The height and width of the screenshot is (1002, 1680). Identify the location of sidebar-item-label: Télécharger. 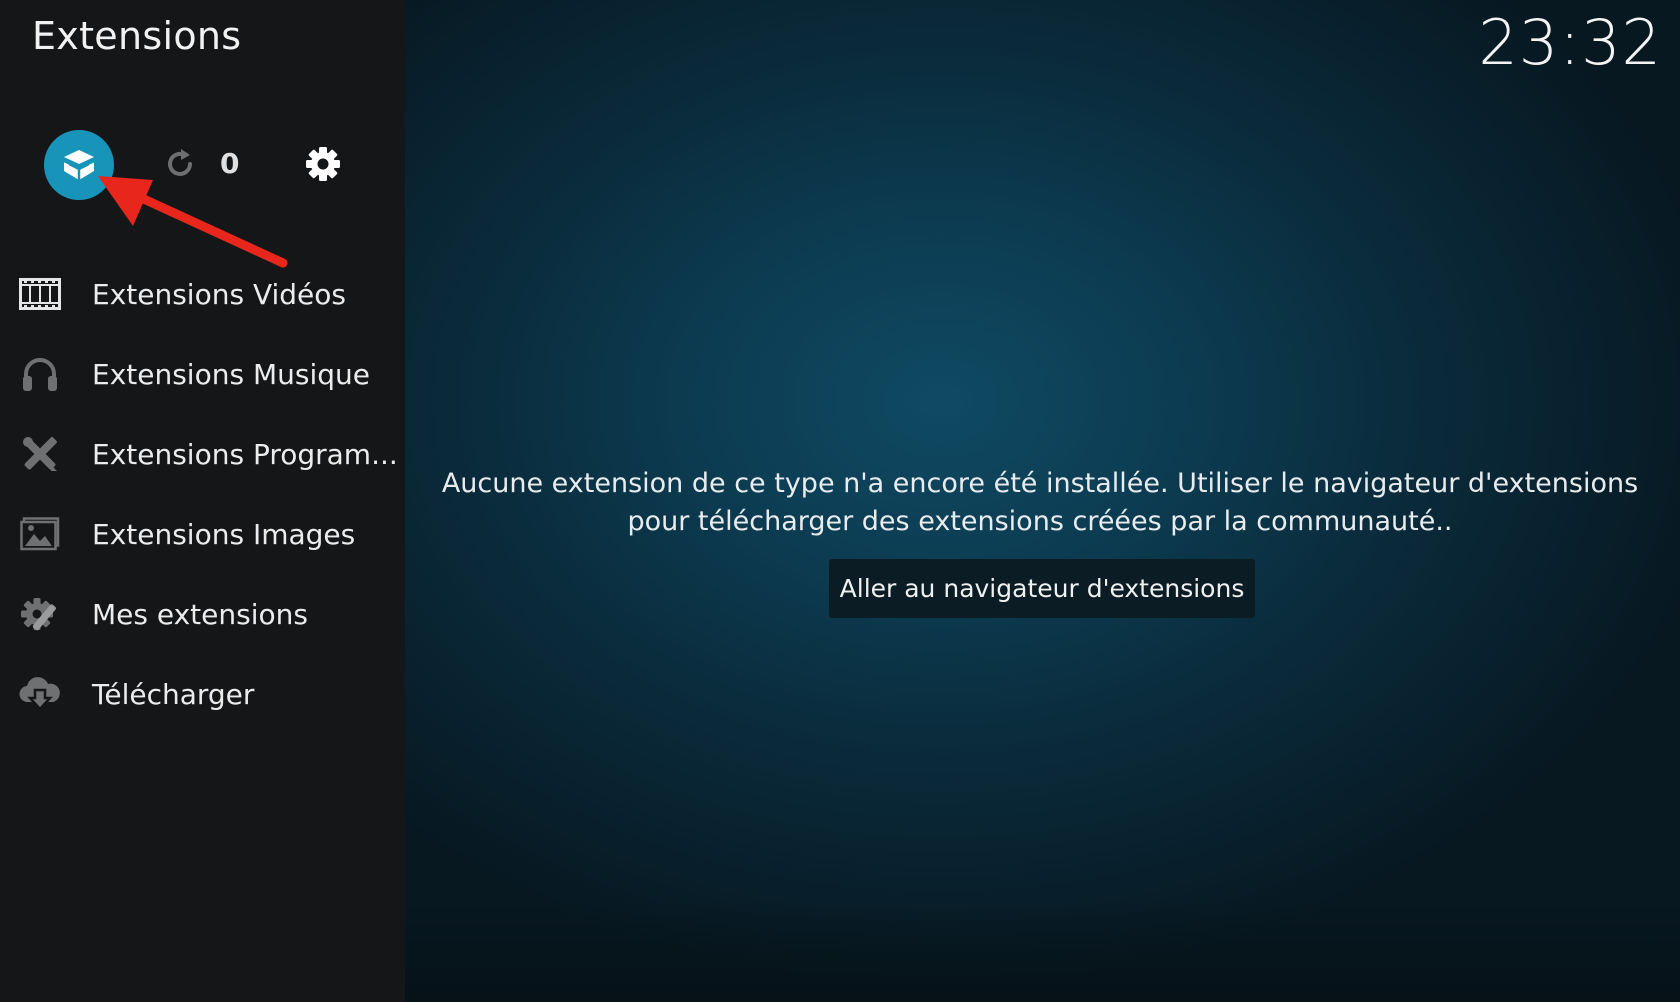
(173, 694).